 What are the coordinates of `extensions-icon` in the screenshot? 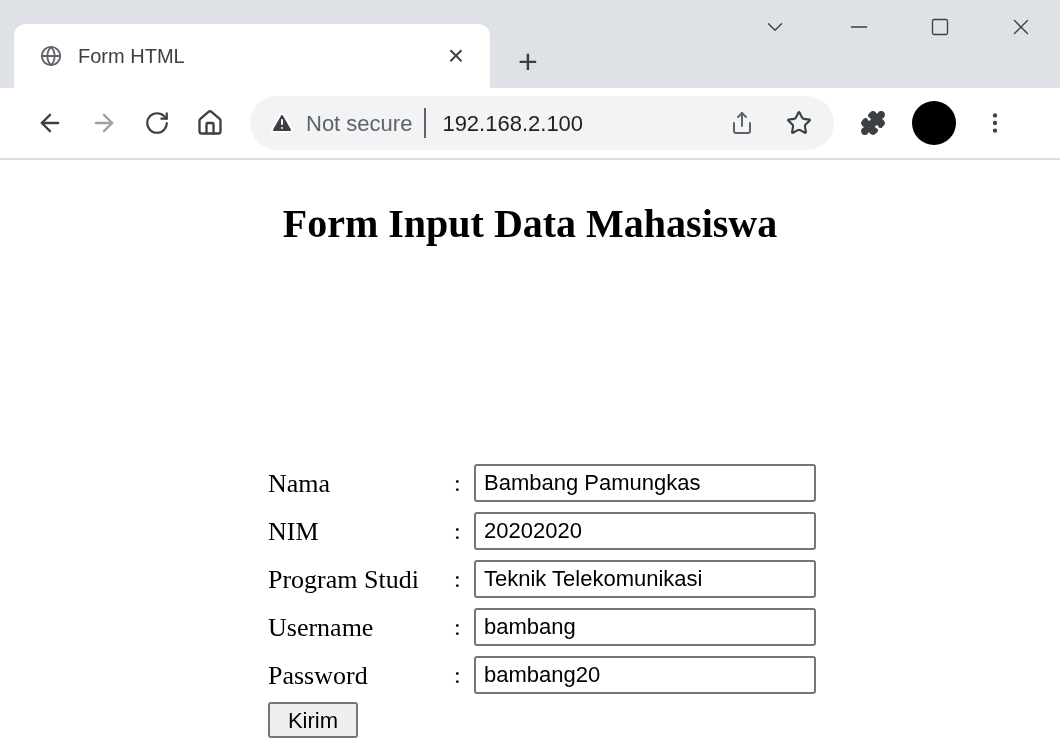 It's located at (873, 123).